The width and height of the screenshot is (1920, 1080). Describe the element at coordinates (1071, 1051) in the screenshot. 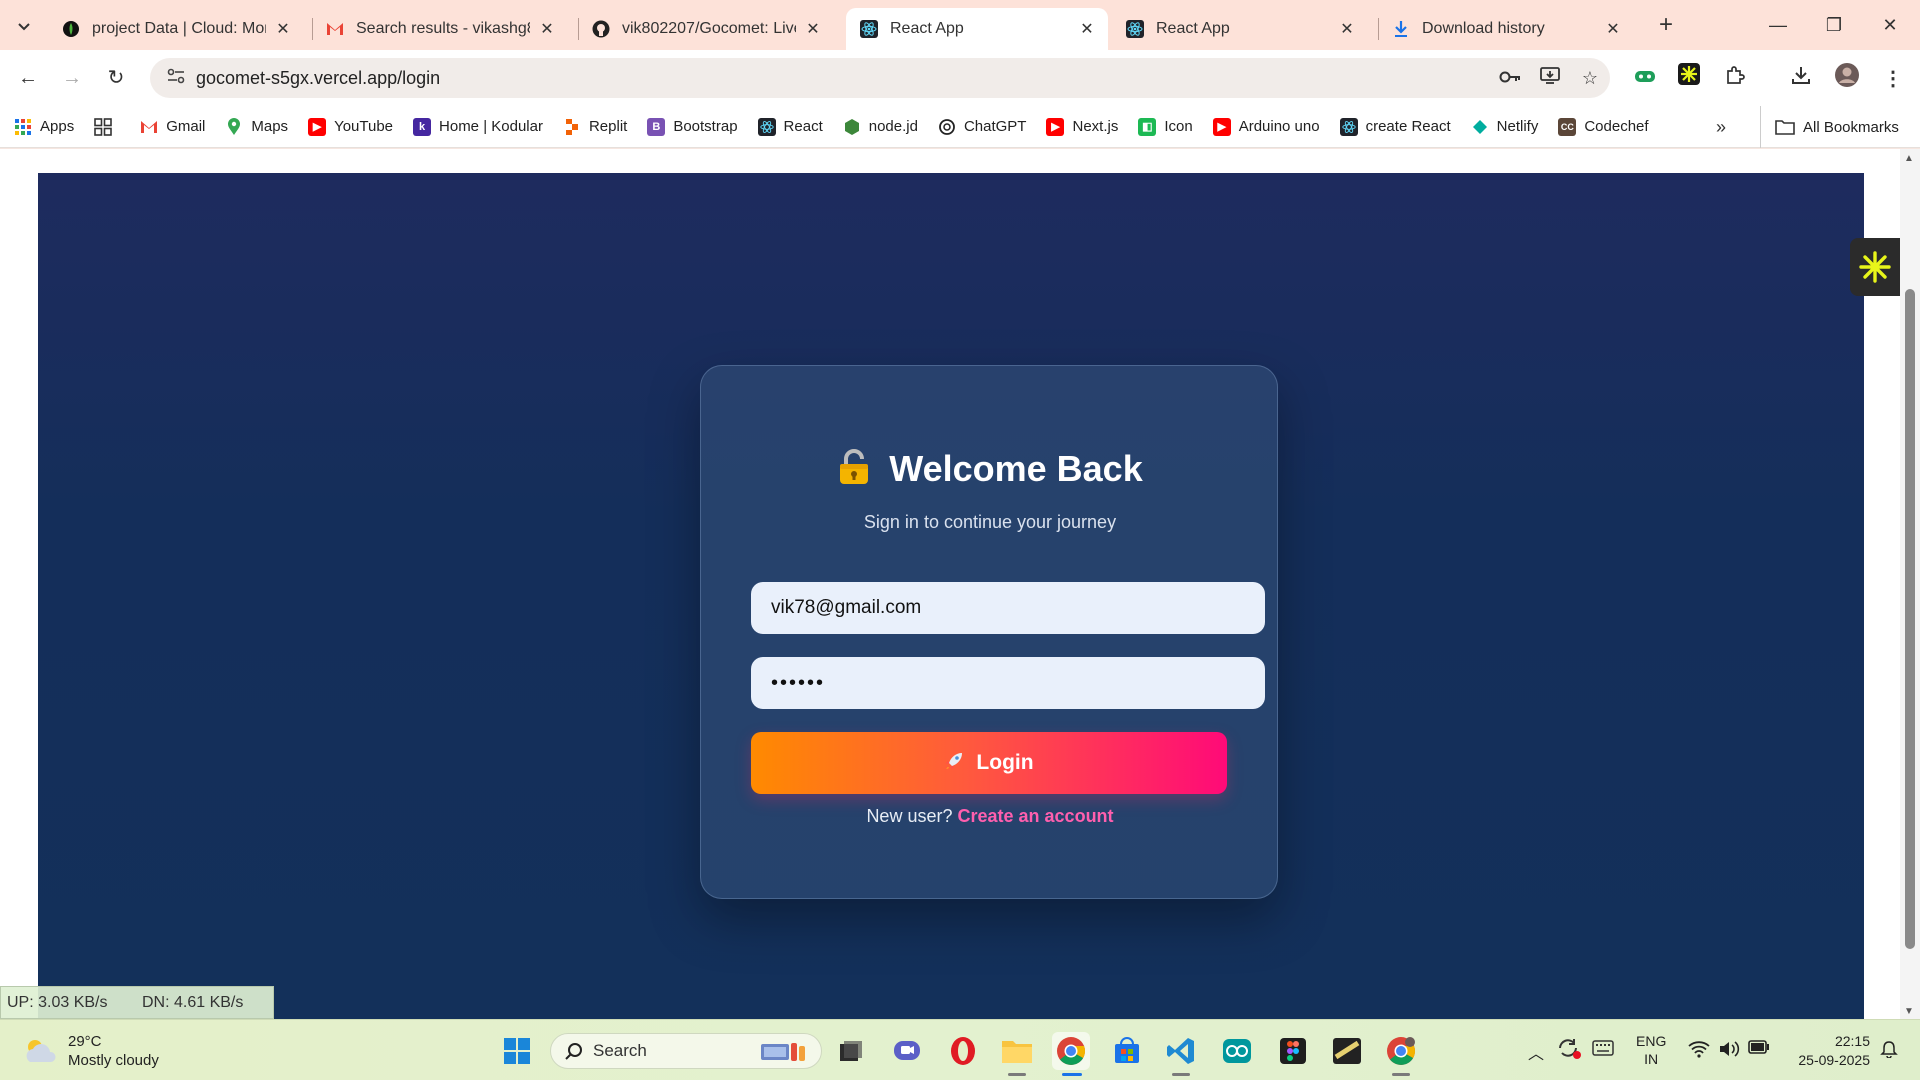

I see `chrome-browser-icon` at that location.